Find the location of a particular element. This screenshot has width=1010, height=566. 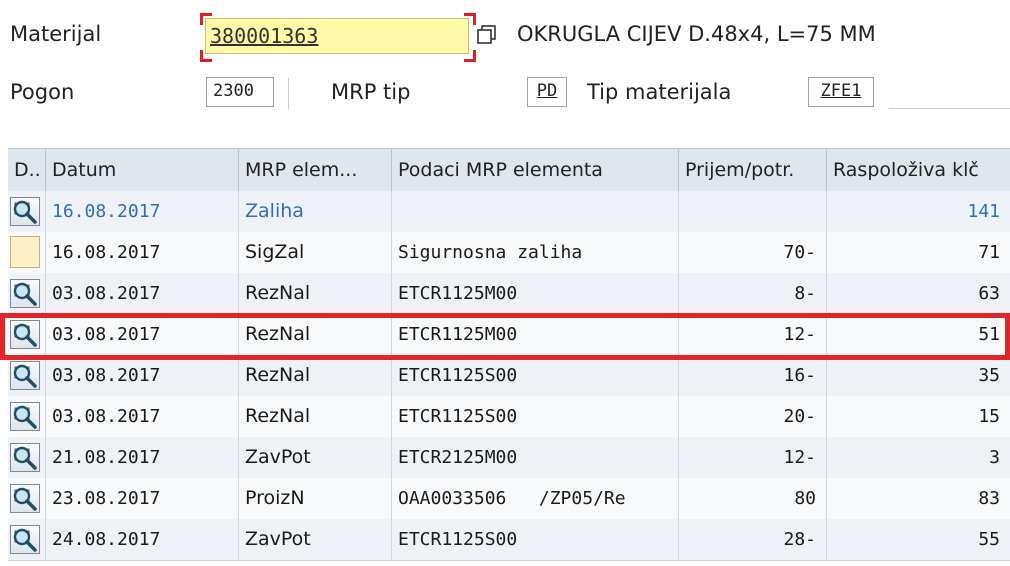

row-date: 24.08.2017 is located at coordinates (142, 539).